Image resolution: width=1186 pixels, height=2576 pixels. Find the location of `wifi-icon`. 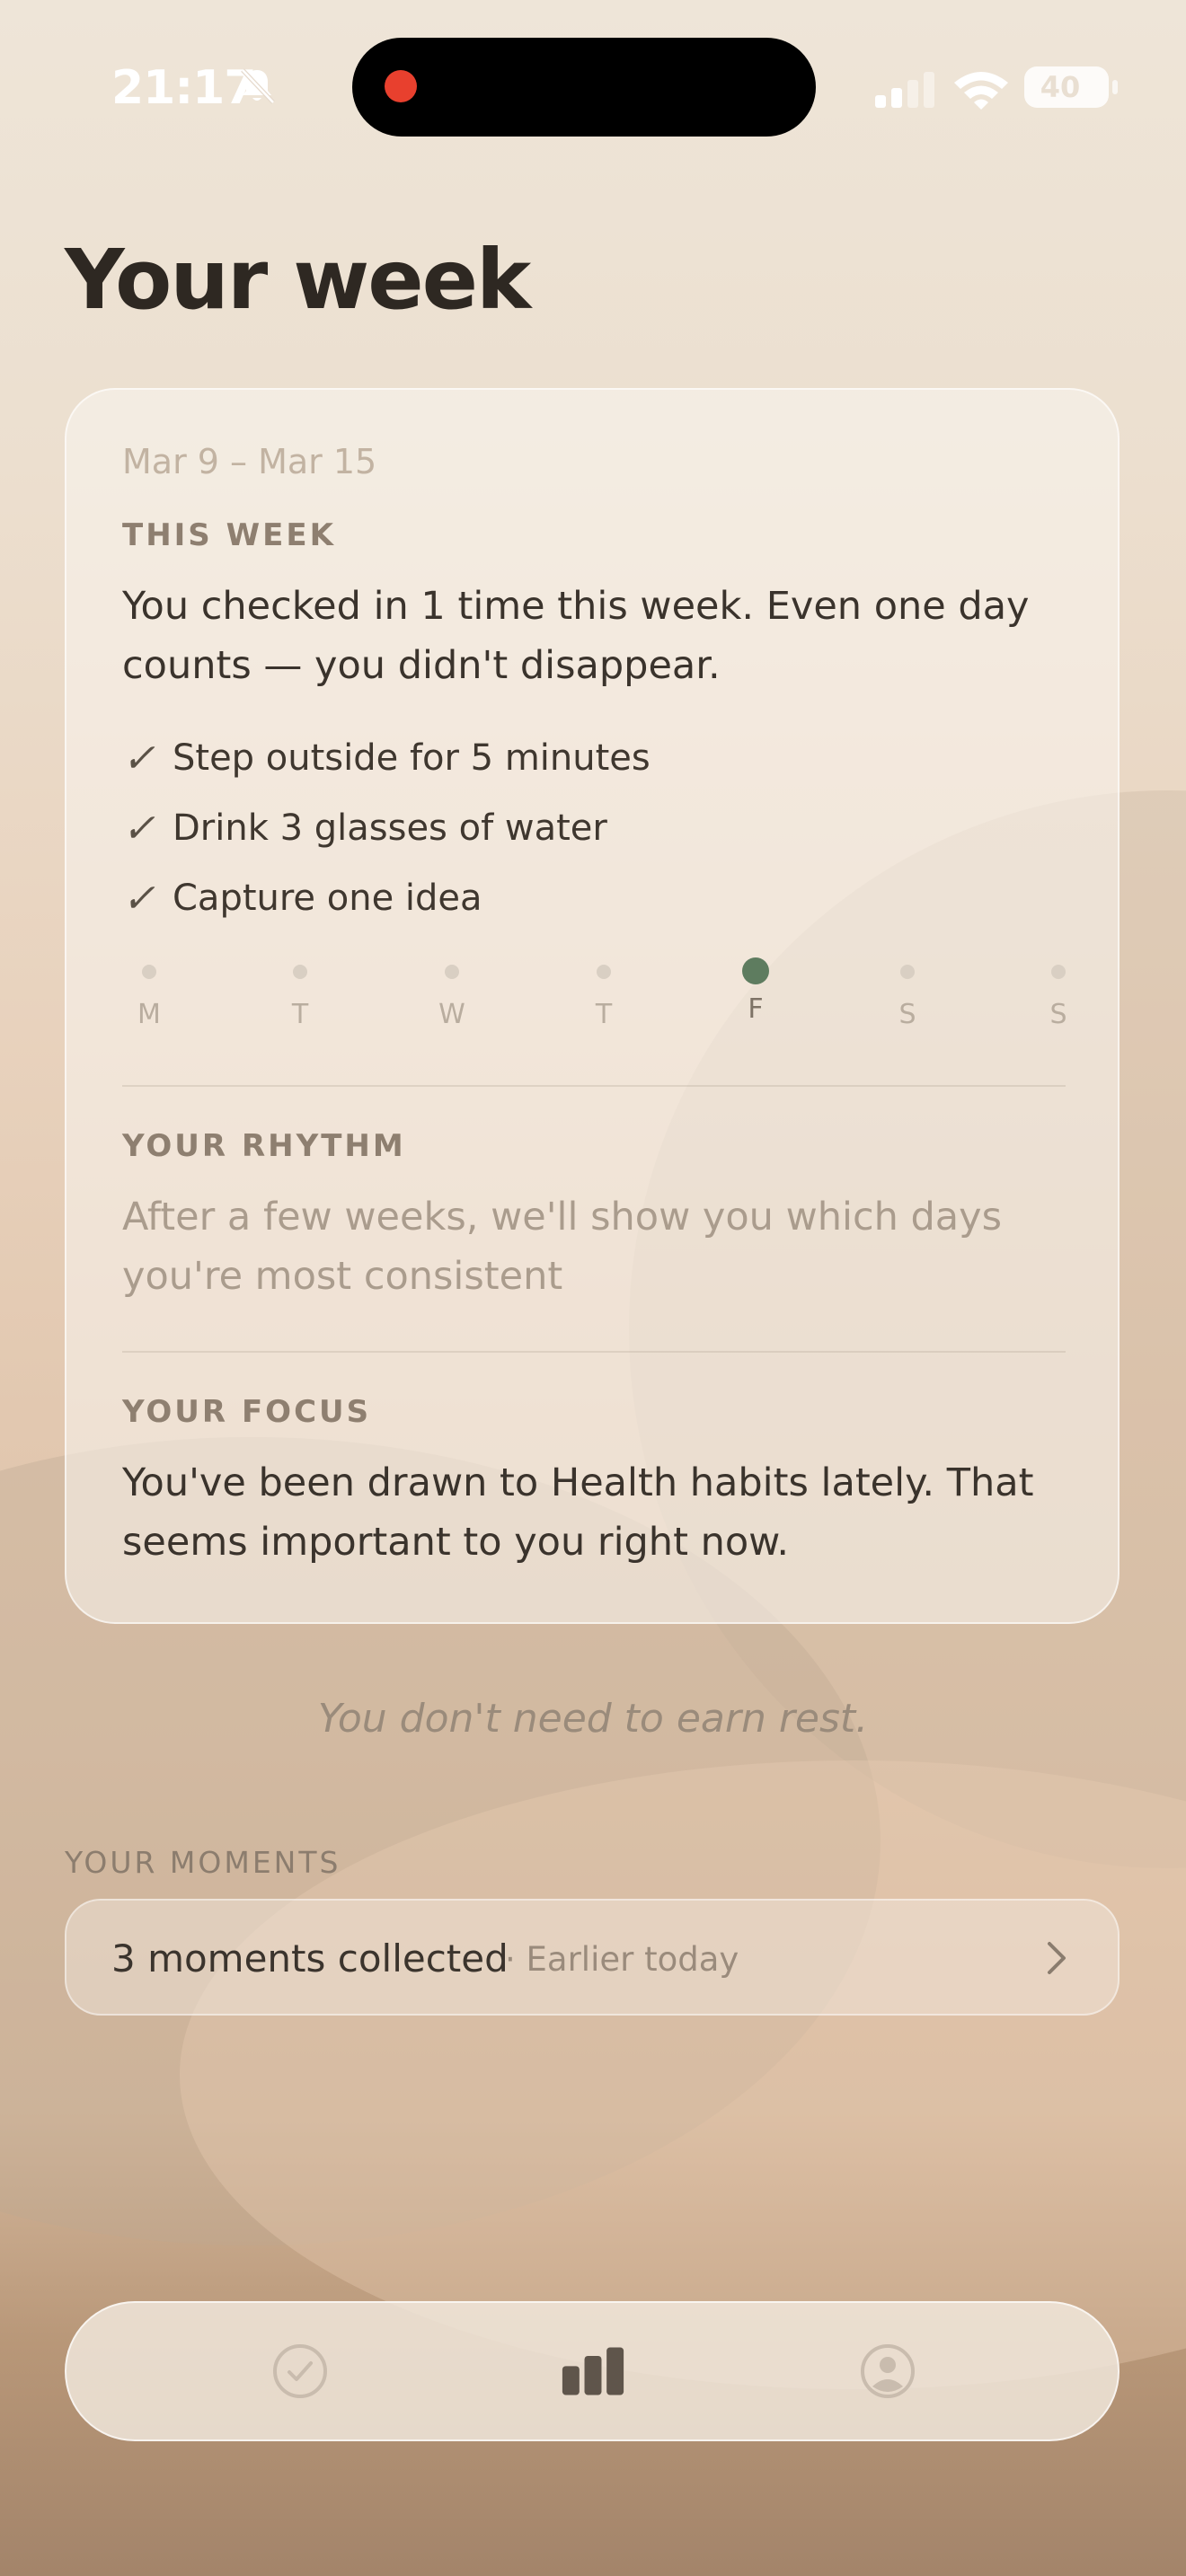

wifi-icon is located at coordinates (981, 91).